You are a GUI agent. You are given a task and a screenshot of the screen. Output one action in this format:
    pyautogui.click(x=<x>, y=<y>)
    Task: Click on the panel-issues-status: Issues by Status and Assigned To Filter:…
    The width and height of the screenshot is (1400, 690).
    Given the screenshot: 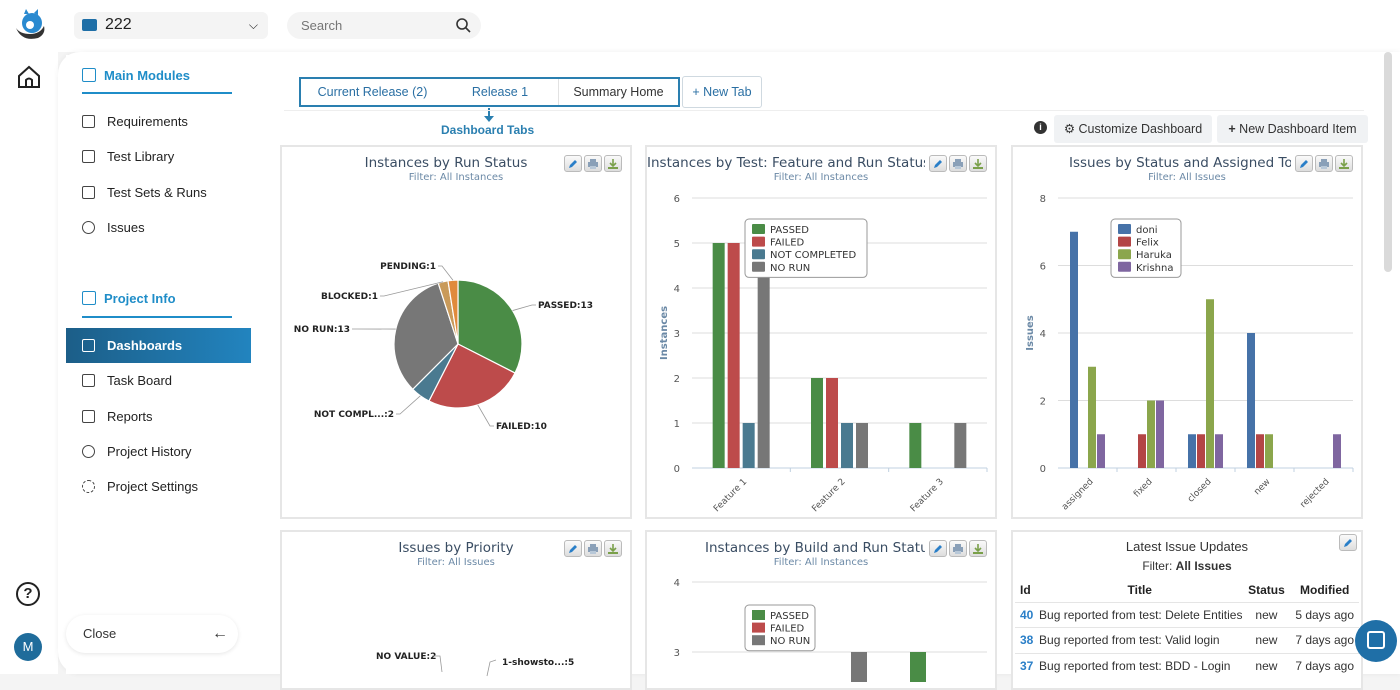 What is the action you would take?
    pyautogui.click(x=1187, y=332)
    